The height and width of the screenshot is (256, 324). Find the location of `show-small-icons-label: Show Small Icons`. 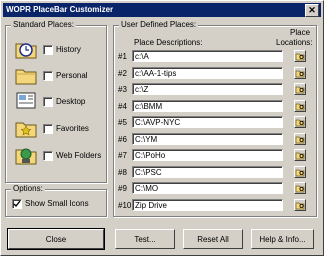

show-small-icons-label: Show Small Icons is located at coordinates (57, 203).